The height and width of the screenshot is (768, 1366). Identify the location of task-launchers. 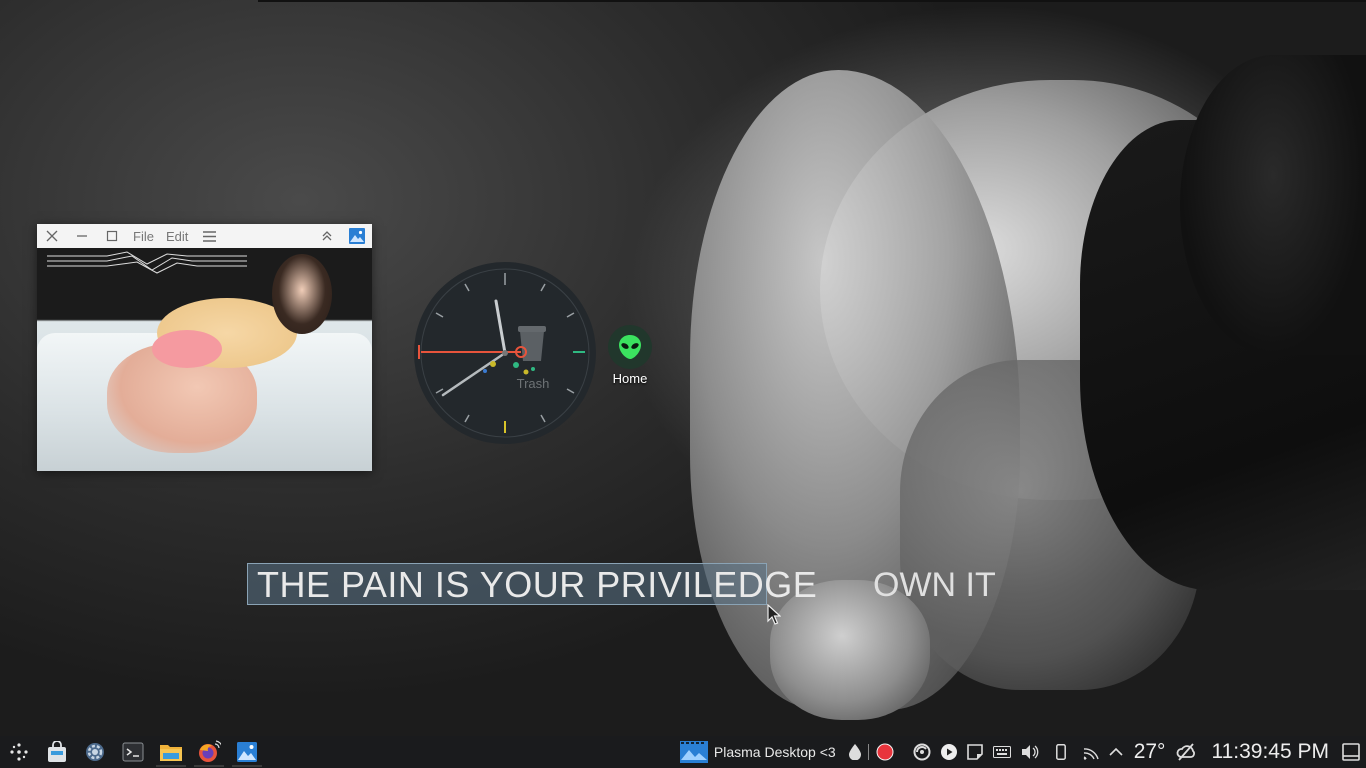
(133, 752).